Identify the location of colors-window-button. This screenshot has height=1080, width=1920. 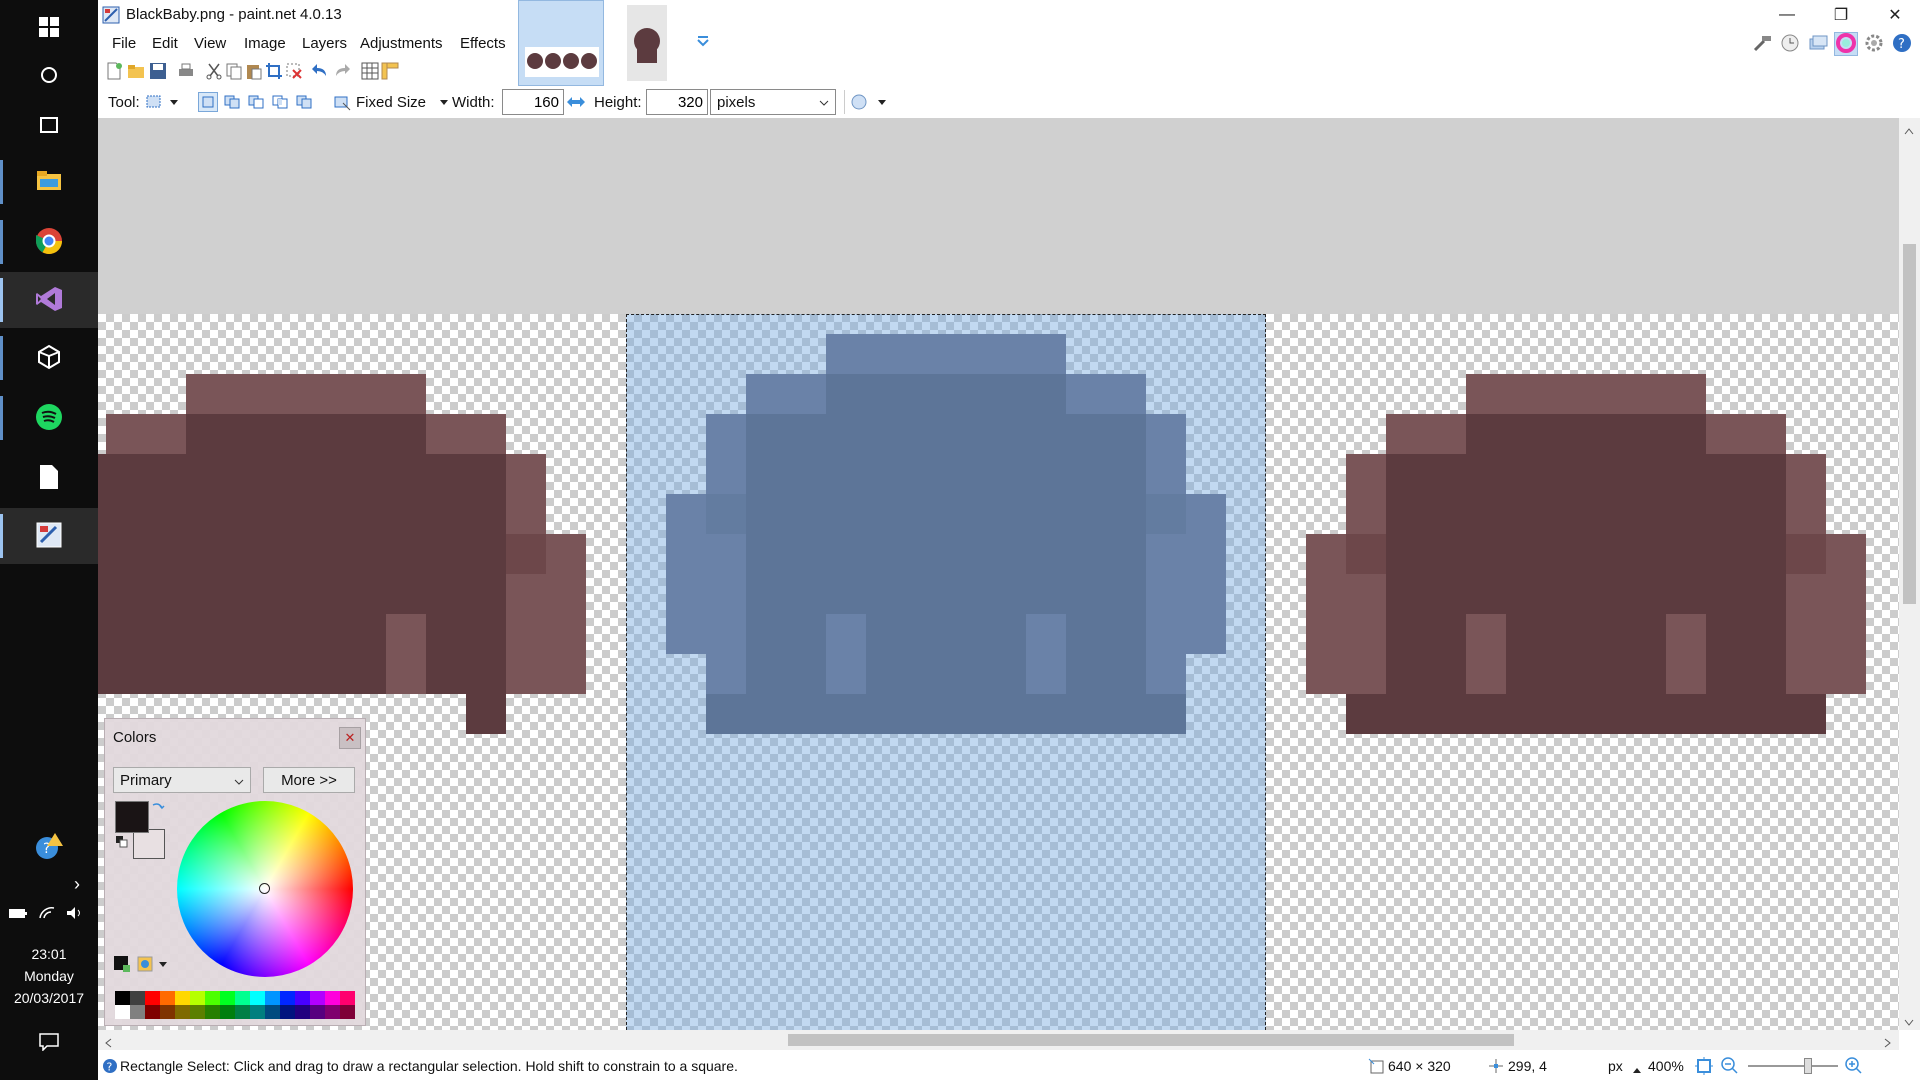
(1846, 44).